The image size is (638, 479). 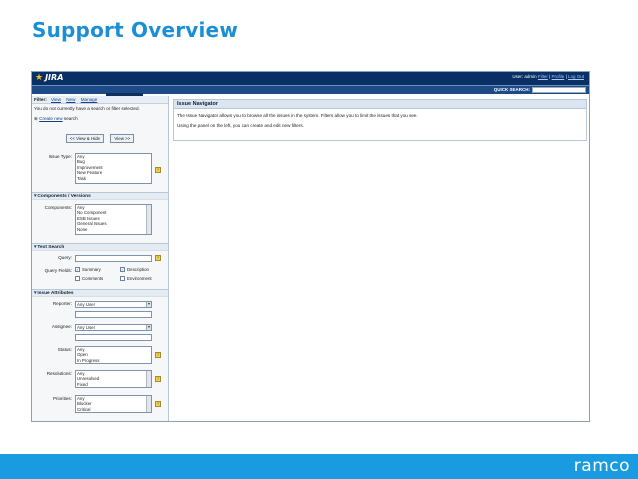 I want to click on query-input, so click(x=113, y=258).